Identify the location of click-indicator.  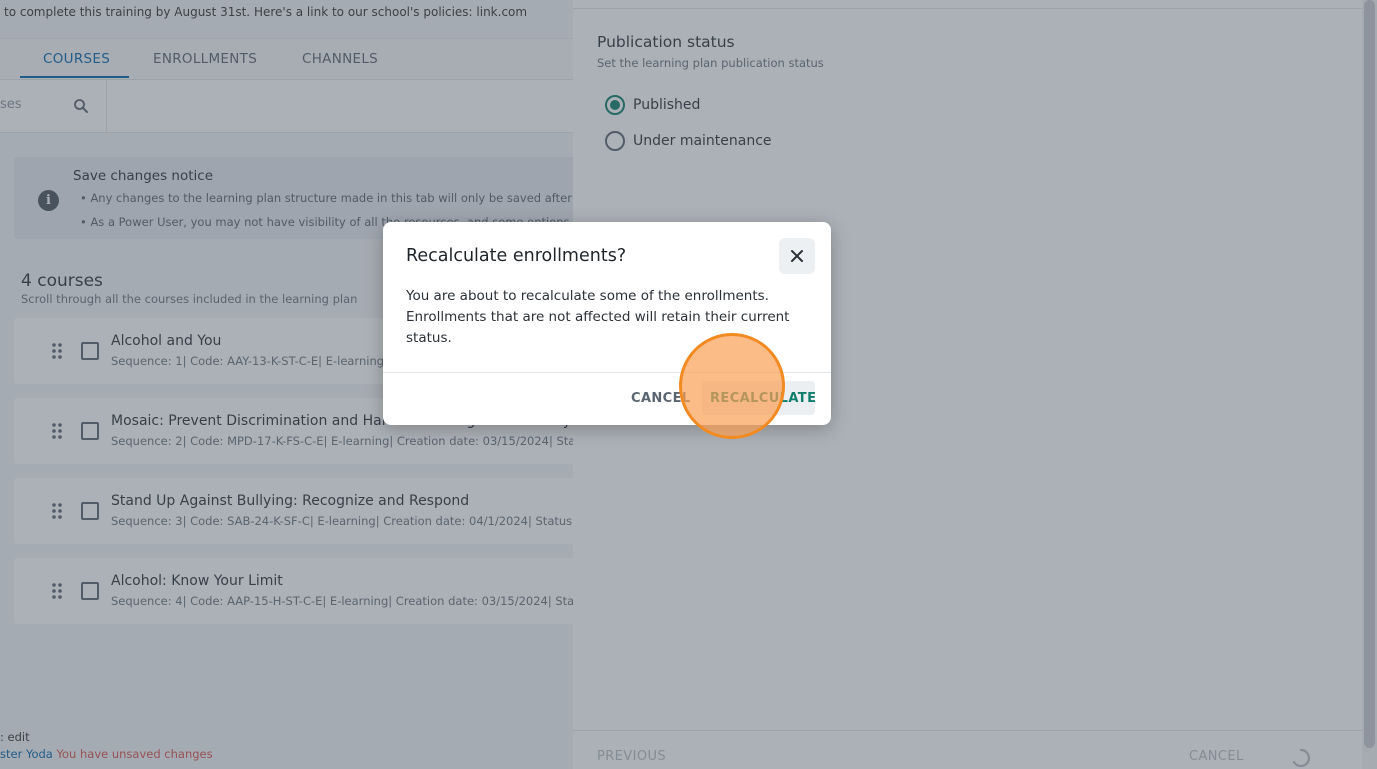
(732, 386).